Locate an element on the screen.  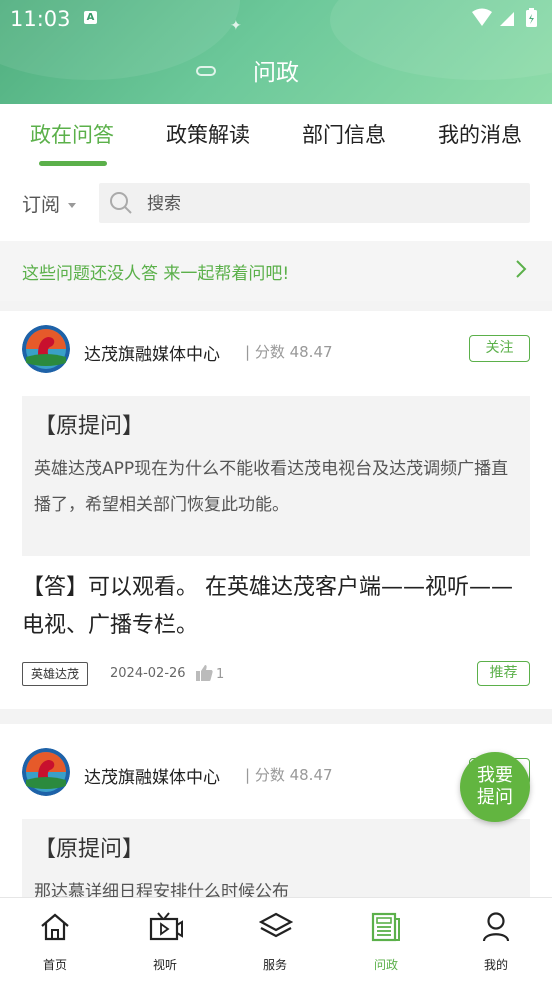
nav-services: 服务 is located at coordinates (275, 941).